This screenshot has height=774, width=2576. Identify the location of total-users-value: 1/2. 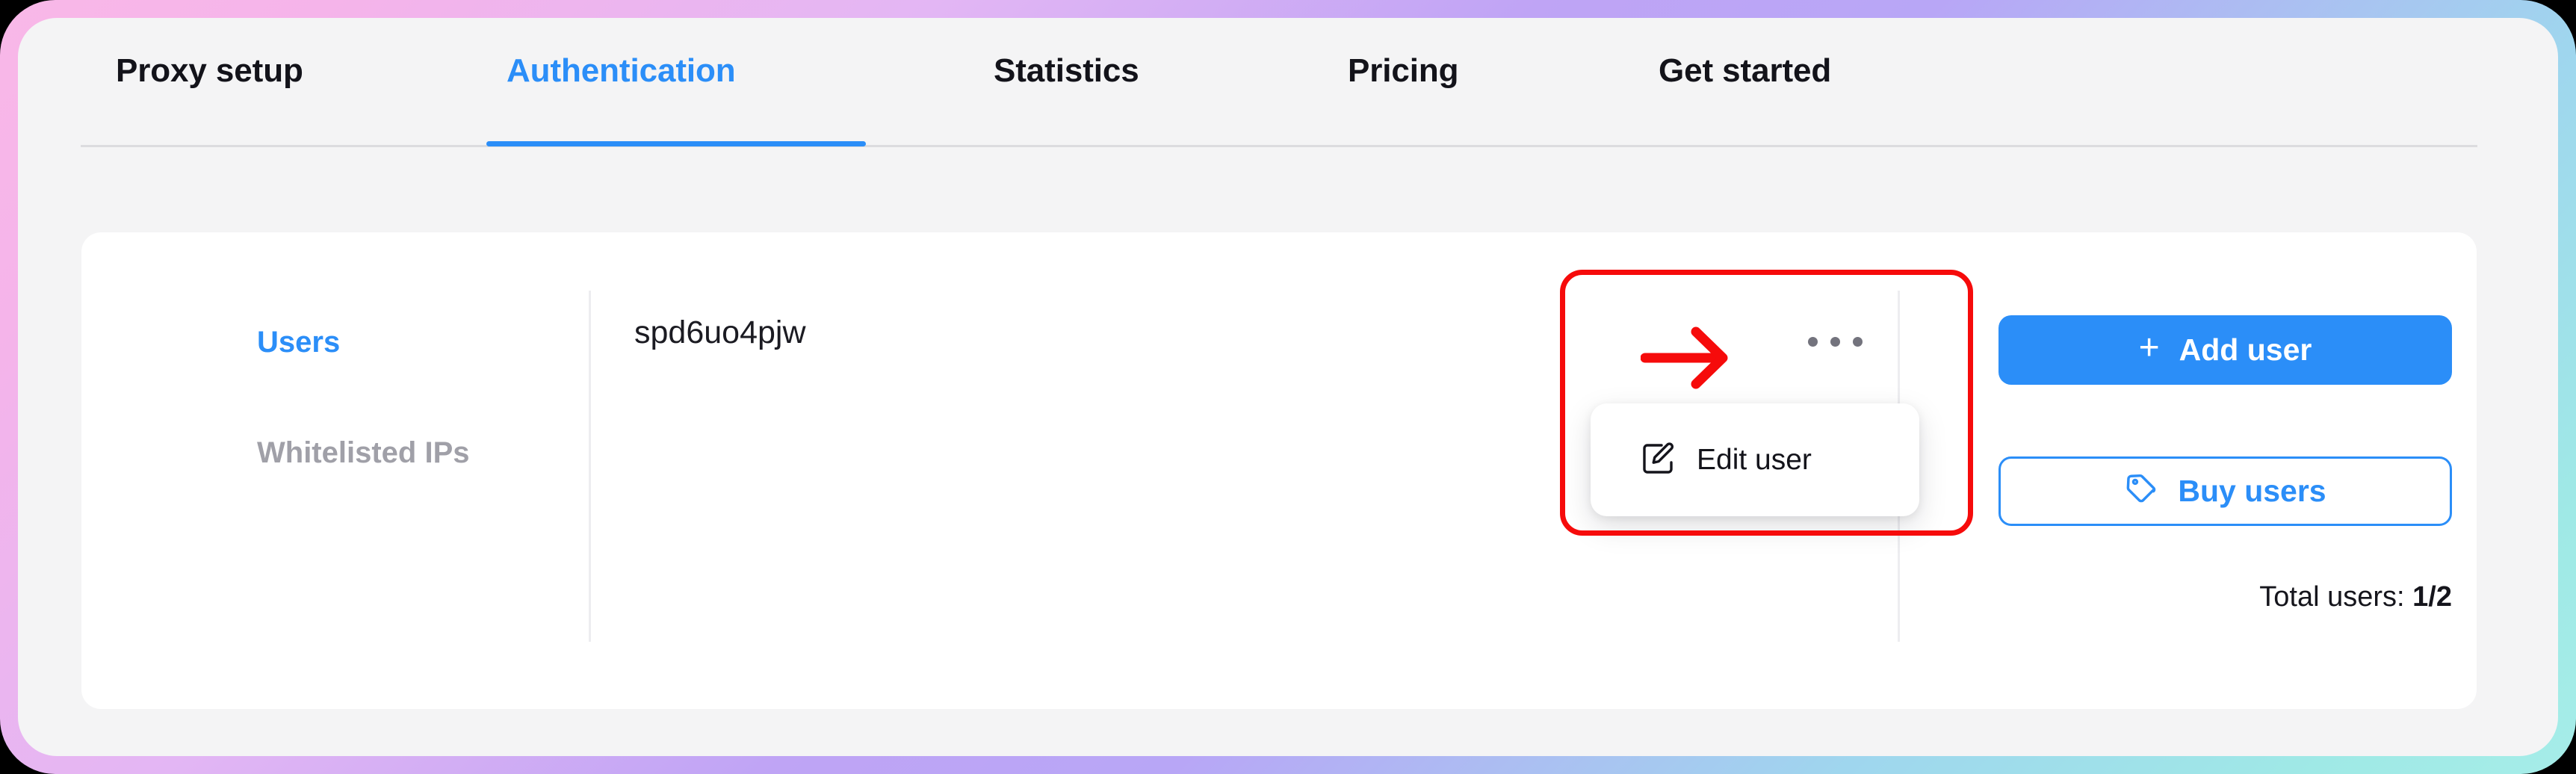
(2432, 597).